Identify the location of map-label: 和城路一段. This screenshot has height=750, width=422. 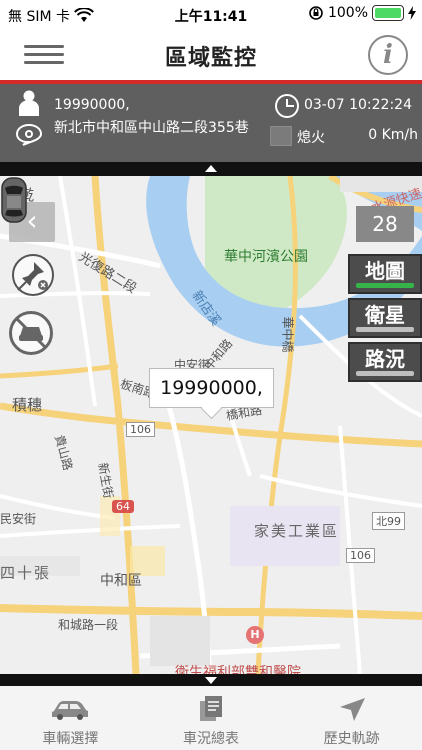
(88, 625).